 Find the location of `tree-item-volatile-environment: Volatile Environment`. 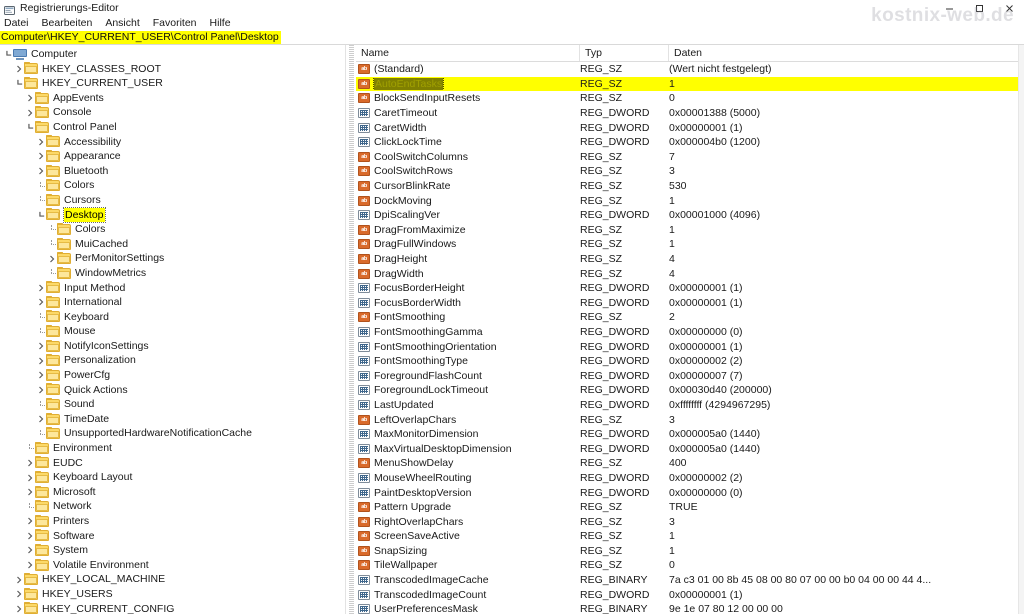

tree-item-volatile-environment: Volatile Environment is located at coordinates (172, 565).